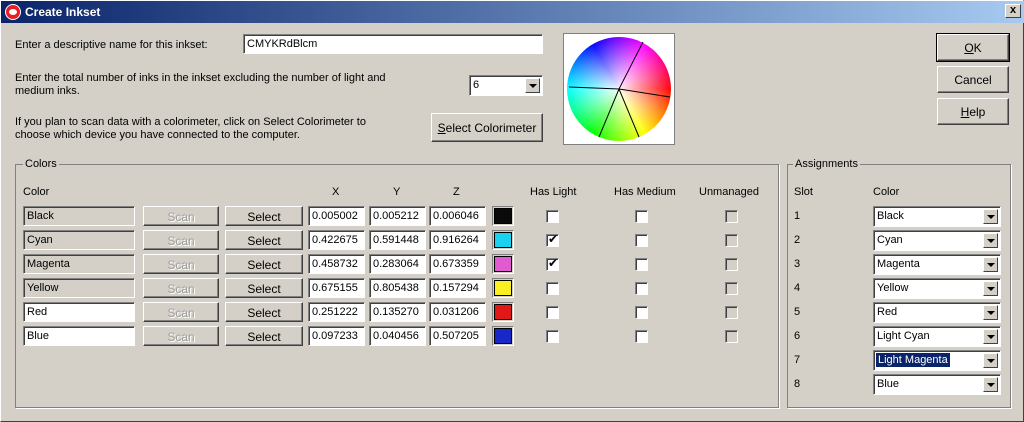 The height and width of the screenshot is (422, 1024). Describe the element at coordinates (397, 312) in the screenshot. I see `y-value-field: 0.135270` at that location.